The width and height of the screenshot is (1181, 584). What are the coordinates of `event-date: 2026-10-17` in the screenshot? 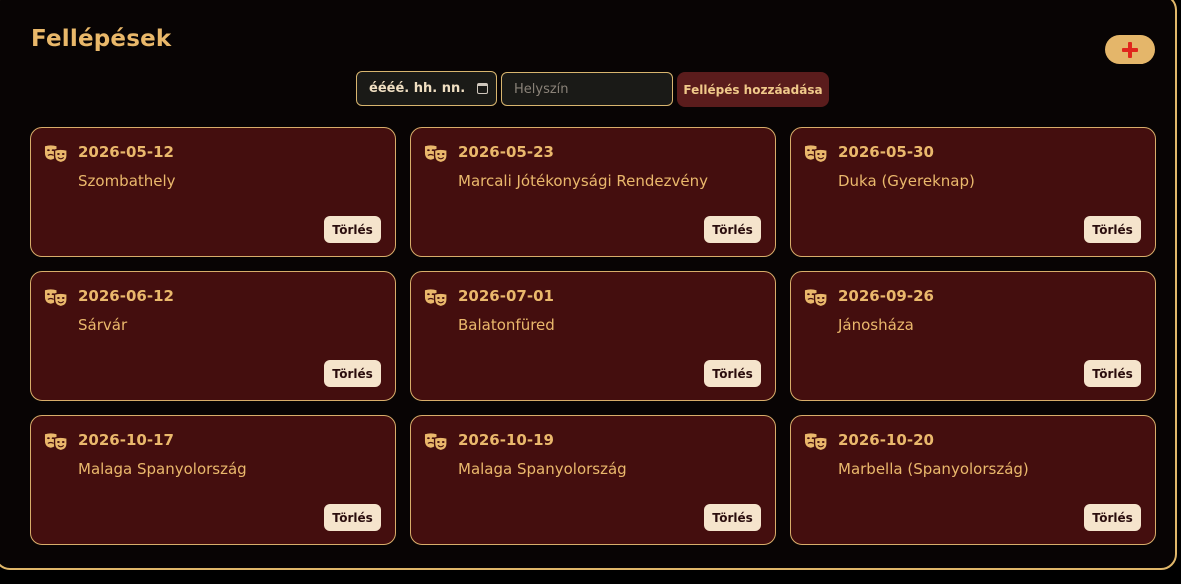 It's located at (126, 440).